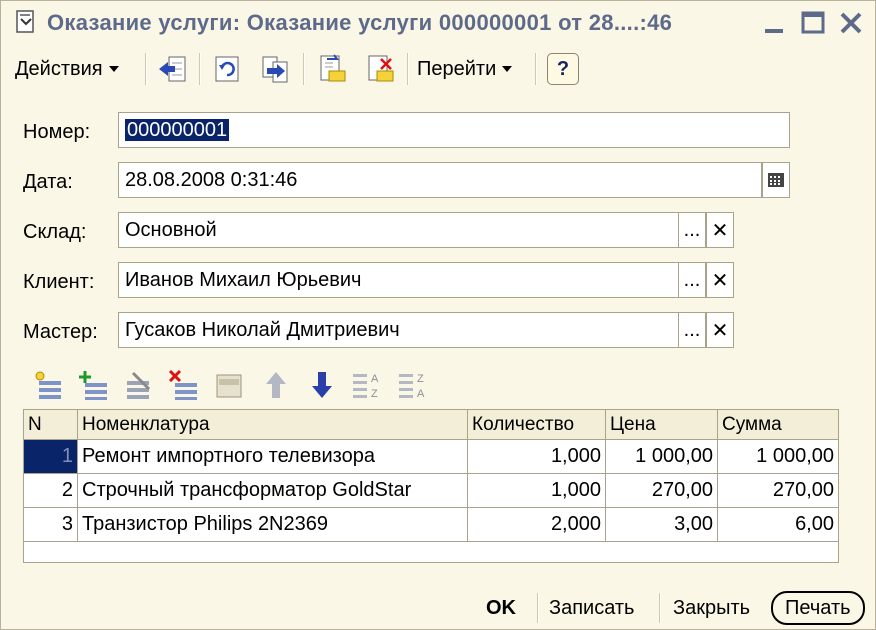  I want to click on date-field: 28.08.2008 0:31:46, so click(440, 180).